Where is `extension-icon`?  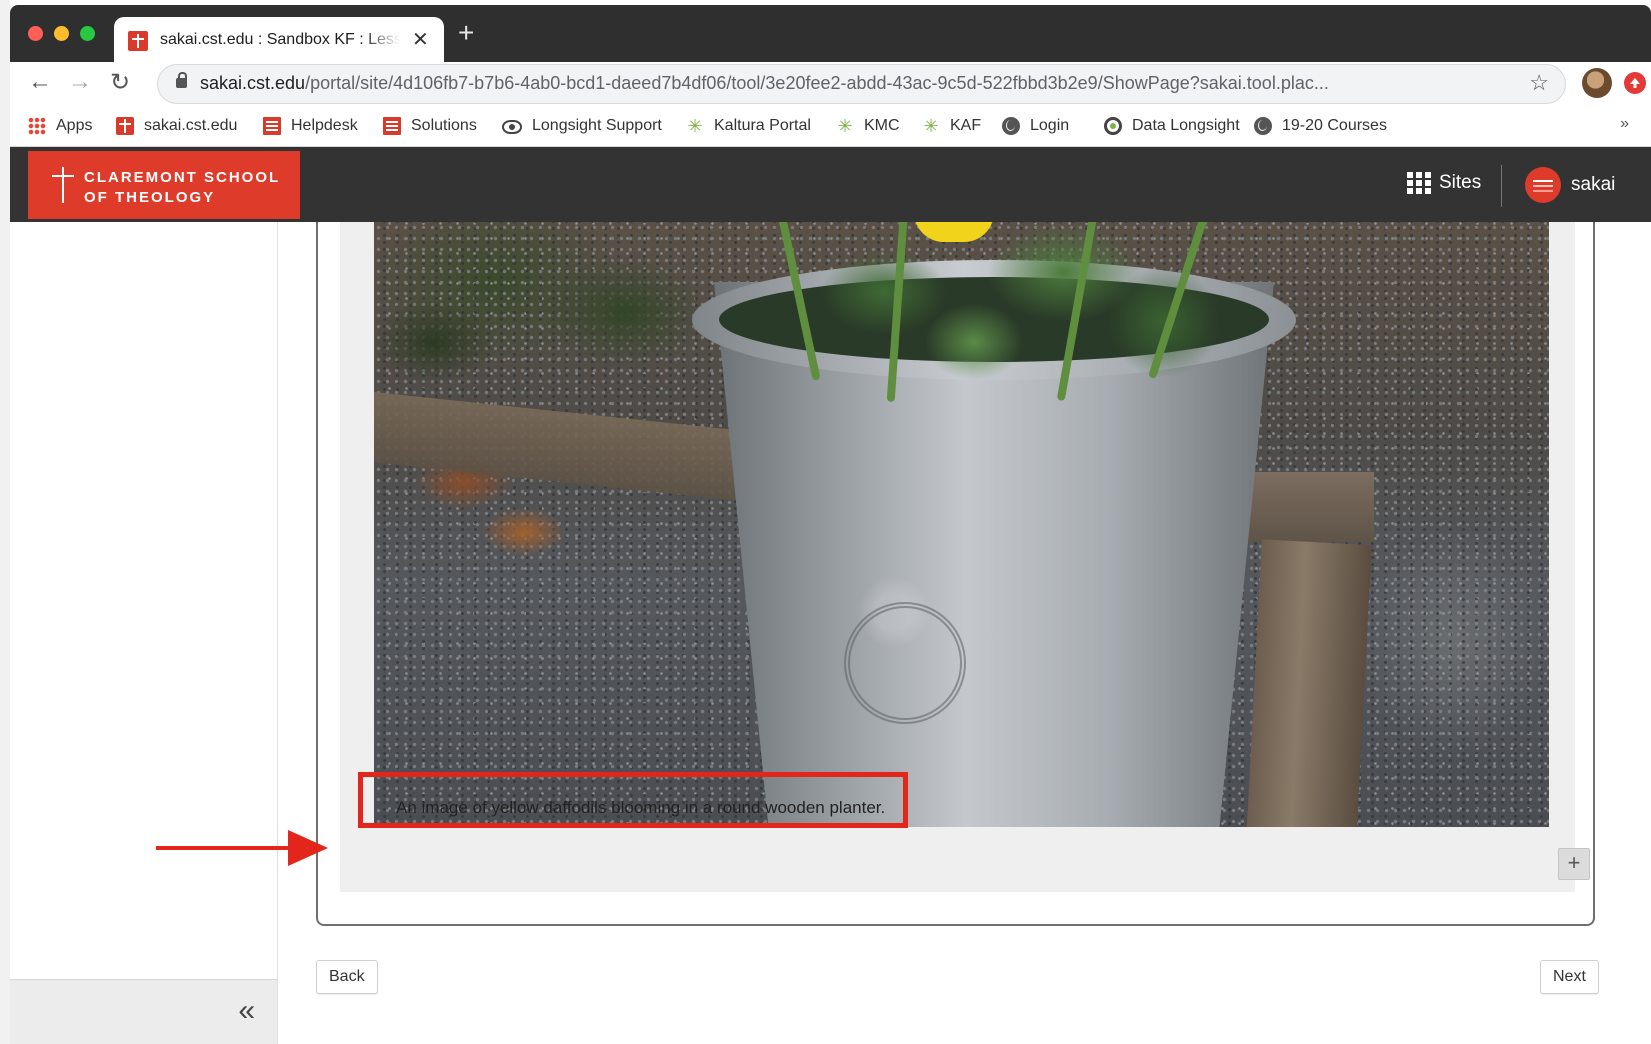
extension-icon is located at coordinates (1635, 83).